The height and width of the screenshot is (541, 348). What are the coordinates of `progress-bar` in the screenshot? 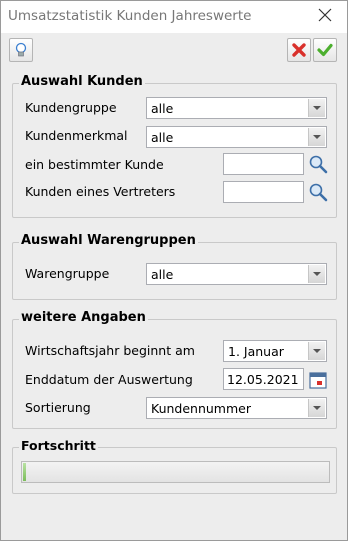 It's located at (175, 472).